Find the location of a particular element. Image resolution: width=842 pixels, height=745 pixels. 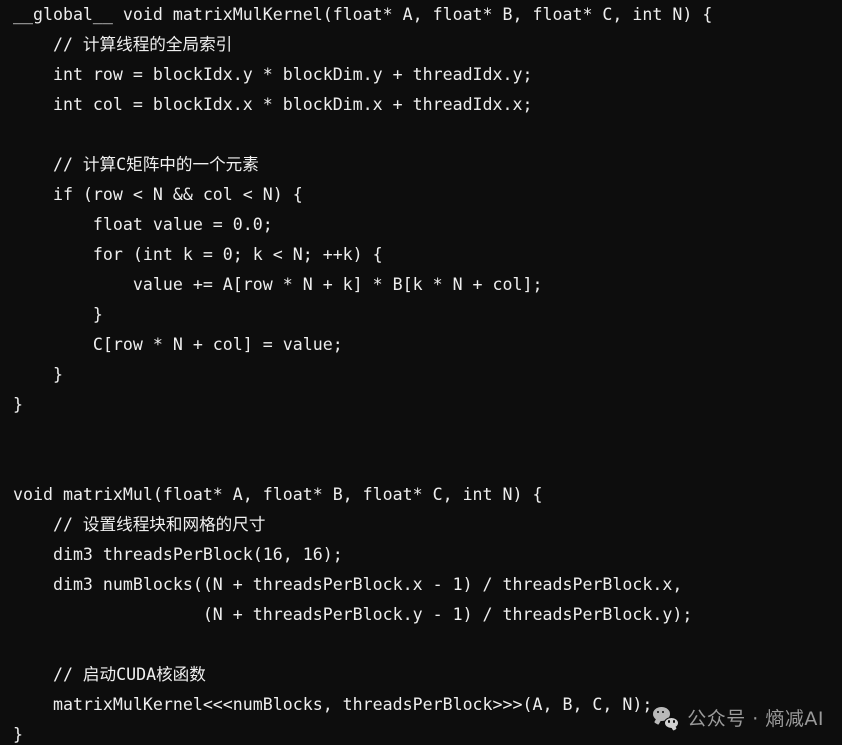

code-line: // 计算C矩阵中的一个元素 is located at coordinates (136, 164).